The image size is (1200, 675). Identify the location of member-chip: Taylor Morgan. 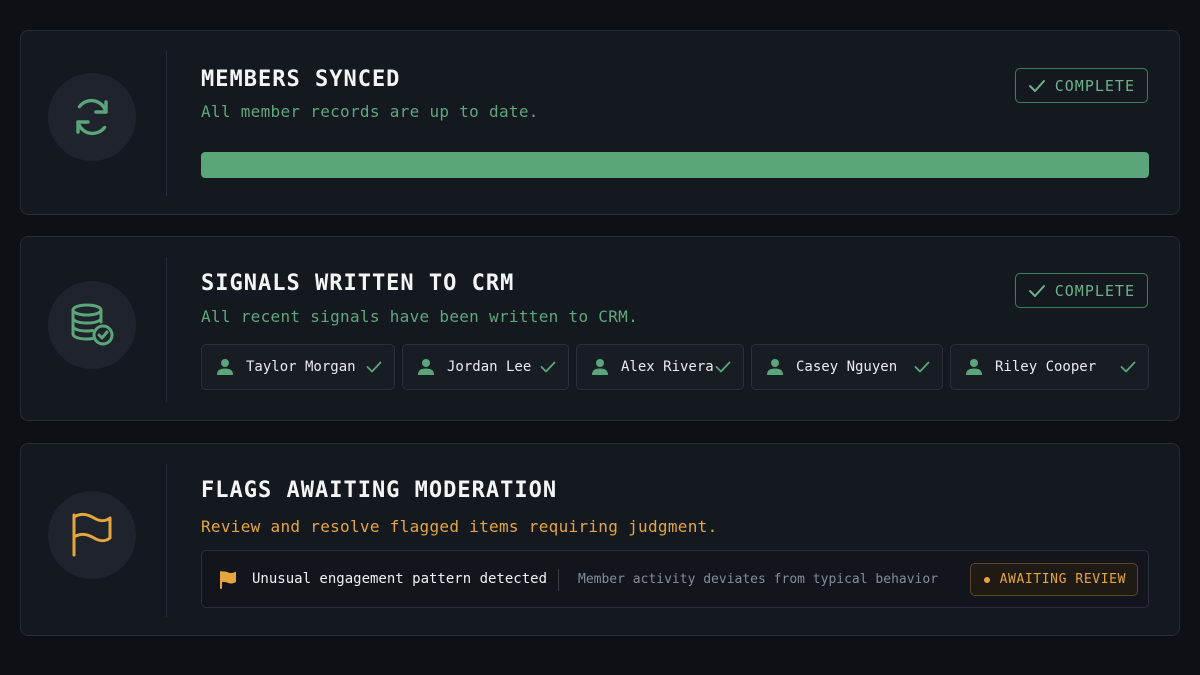
(298, 367).